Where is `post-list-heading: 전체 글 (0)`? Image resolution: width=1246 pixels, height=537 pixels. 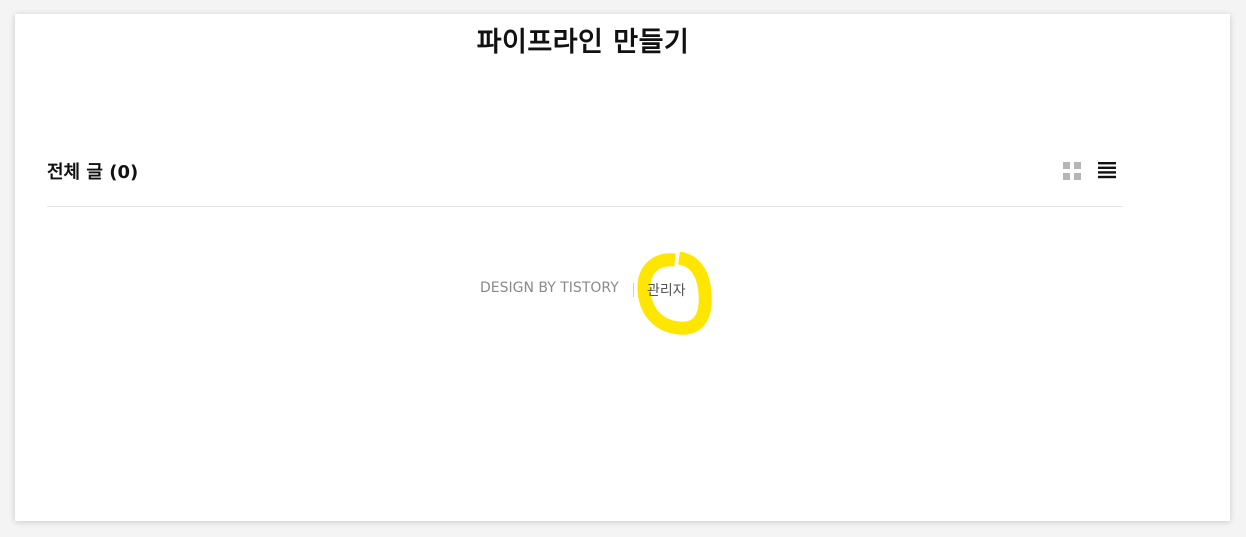
post-list-heading: 전체 글 (0) is located at coordinates (93, 172).